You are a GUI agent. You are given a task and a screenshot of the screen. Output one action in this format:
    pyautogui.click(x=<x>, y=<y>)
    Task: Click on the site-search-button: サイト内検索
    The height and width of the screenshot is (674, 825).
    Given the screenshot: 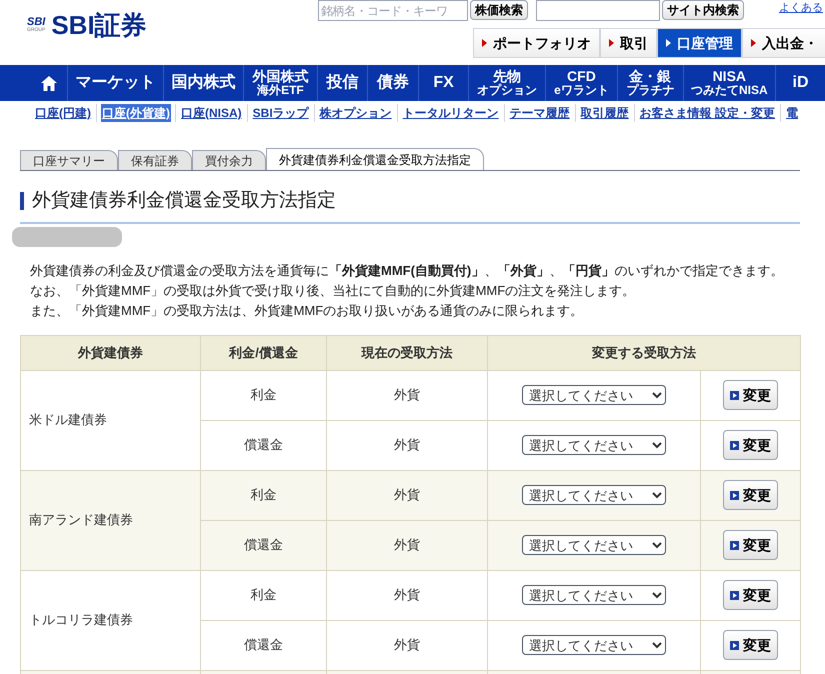 What is the action you would take?
    pyautogui.click(x=703, y=10)
    